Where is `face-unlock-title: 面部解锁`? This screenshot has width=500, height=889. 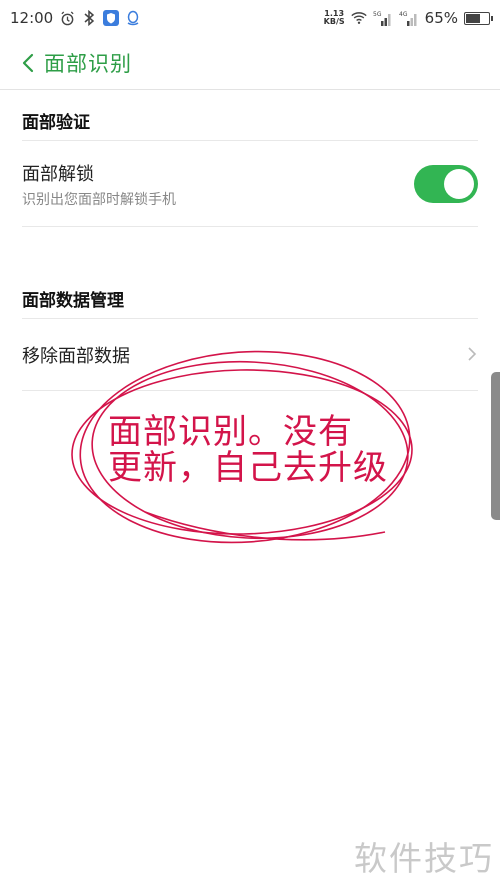 face-unlock-title: 面部解锁 is located at coordinates (58, 174).